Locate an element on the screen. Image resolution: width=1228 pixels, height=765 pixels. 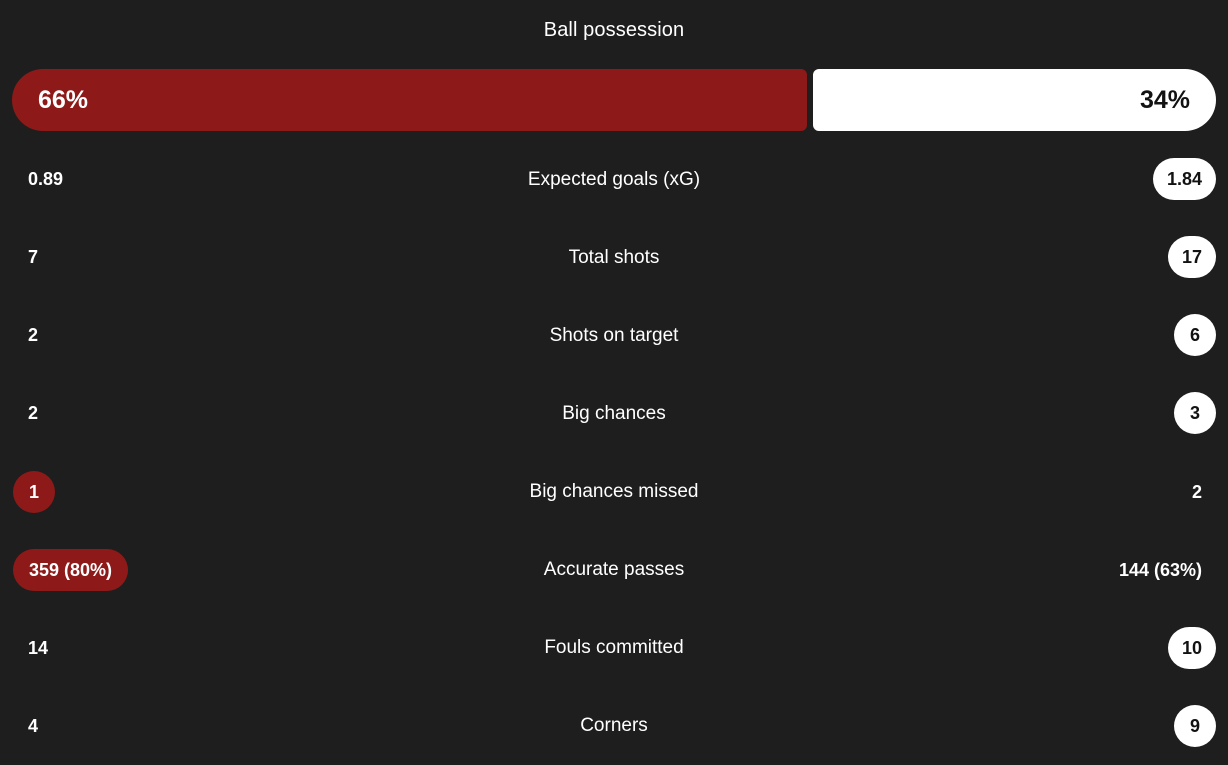
stat-label: Expected goals (xG) is located at coordinates (614, 179).